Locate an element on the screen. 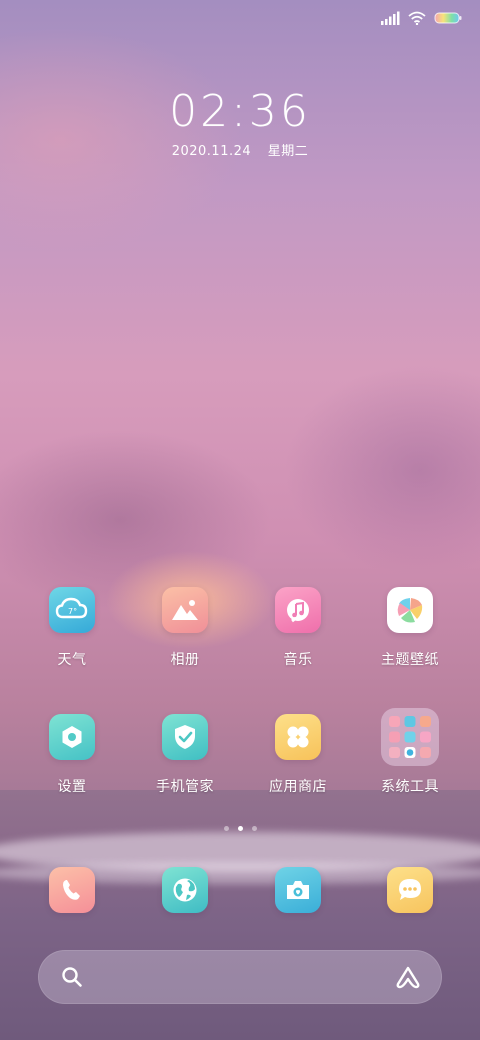  search-icon is located at coordinates (72, 979).